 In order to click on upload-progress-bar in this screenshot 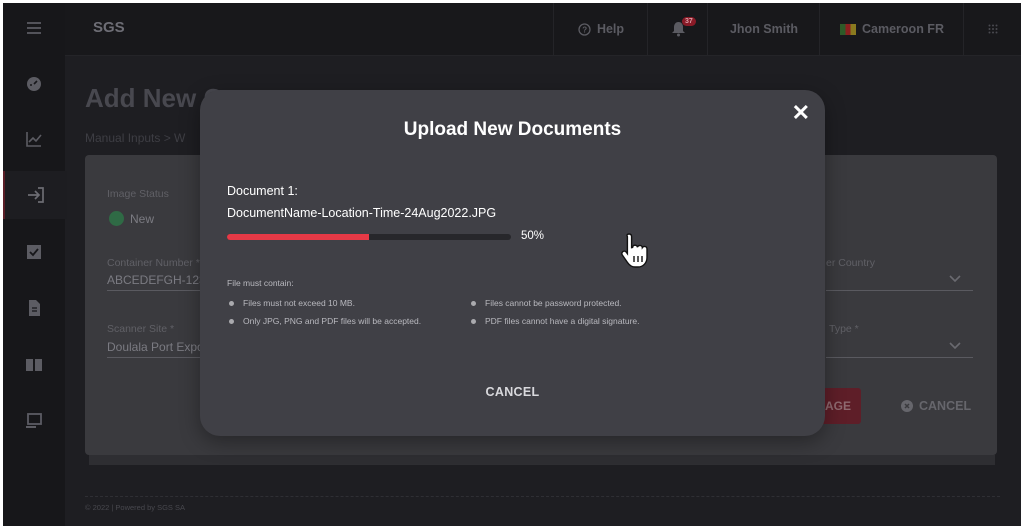, I will do `click(369, 237)`.